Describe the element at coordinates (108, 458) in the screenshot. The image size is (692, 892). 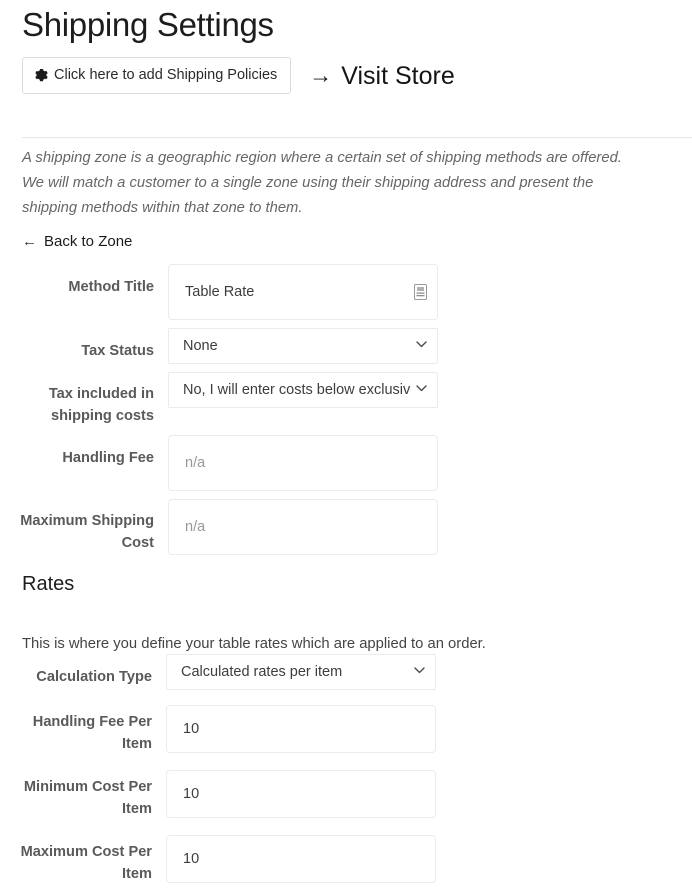
I see `label-handling-fee: Handling Fee` at that location.